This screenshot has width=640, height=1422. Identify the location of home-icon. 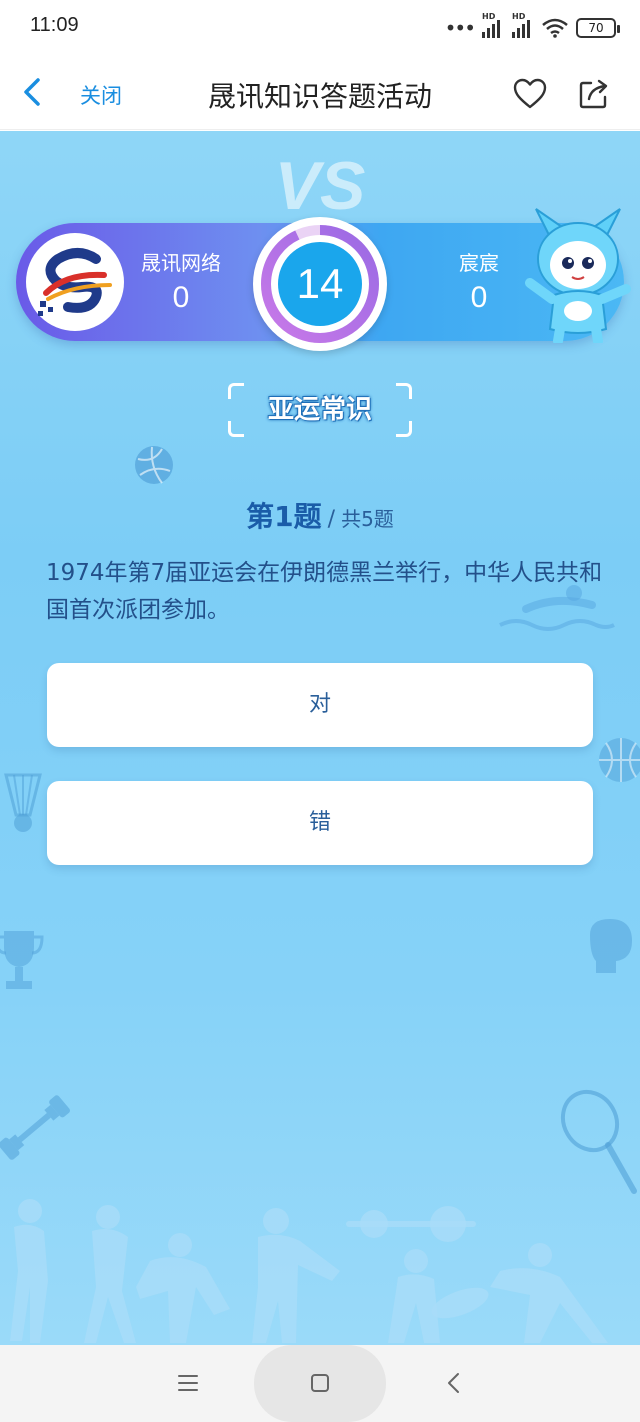
(320, 1383).